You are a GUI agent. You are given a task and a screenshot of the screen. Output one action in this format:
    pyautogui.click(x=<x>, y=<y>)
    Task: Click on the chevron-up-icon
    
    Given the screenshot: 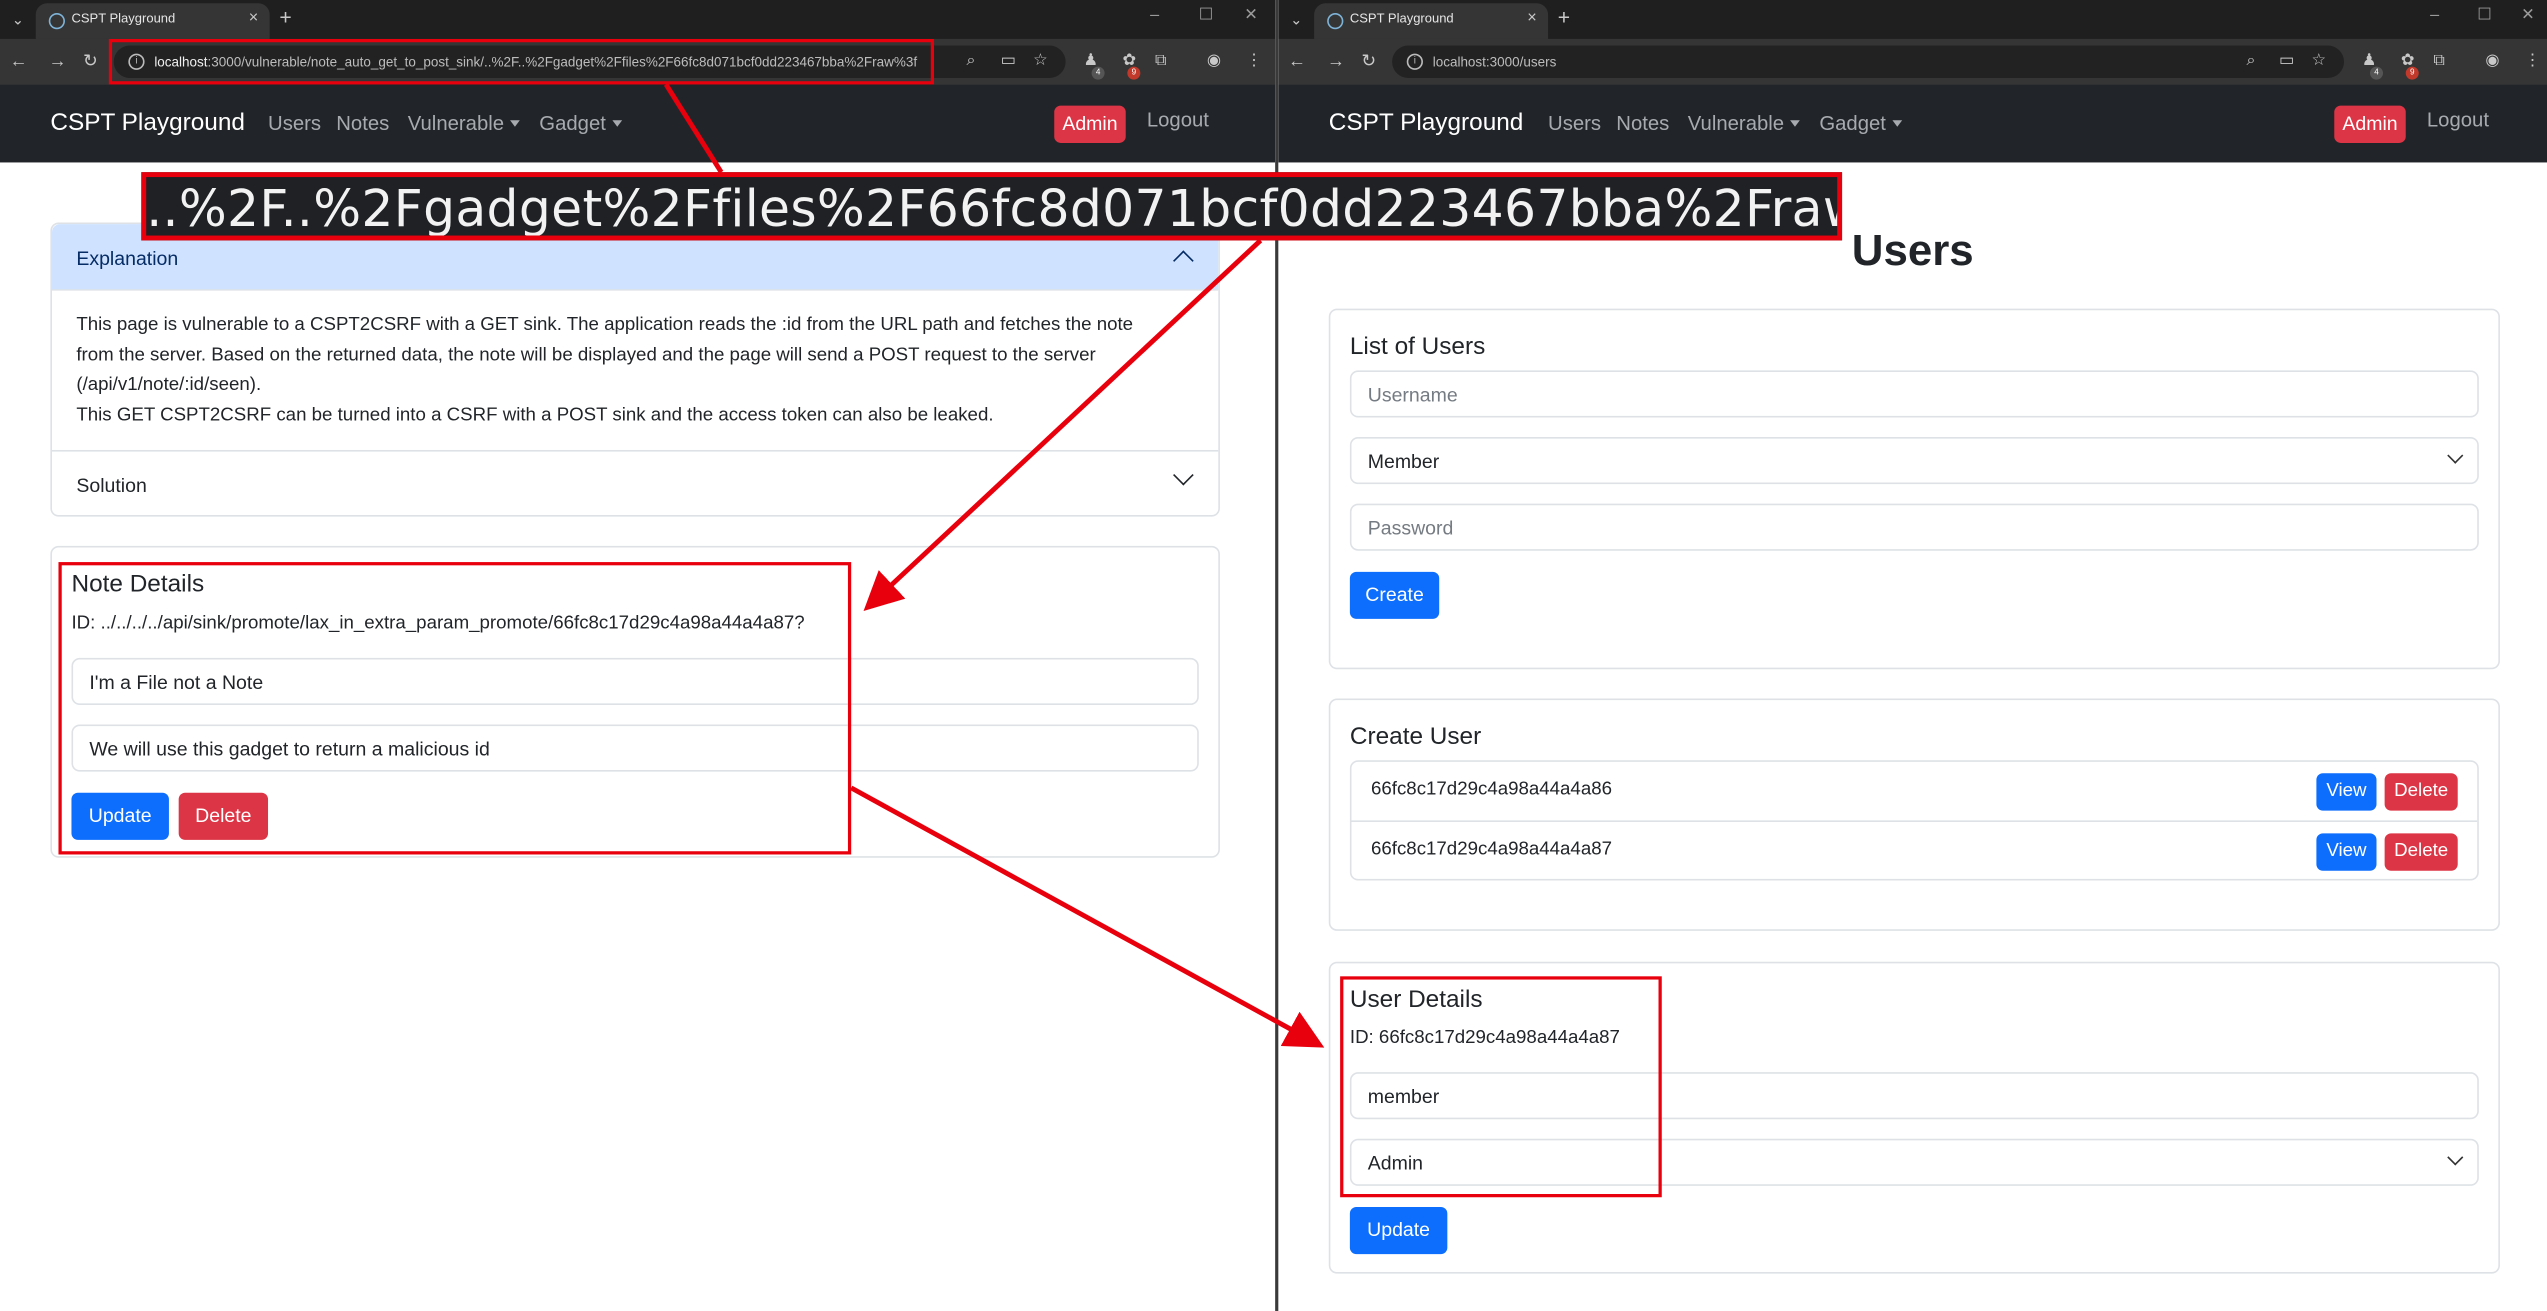 What is the action you would take?
    pyautogui.click(x=1183, y=261)
    